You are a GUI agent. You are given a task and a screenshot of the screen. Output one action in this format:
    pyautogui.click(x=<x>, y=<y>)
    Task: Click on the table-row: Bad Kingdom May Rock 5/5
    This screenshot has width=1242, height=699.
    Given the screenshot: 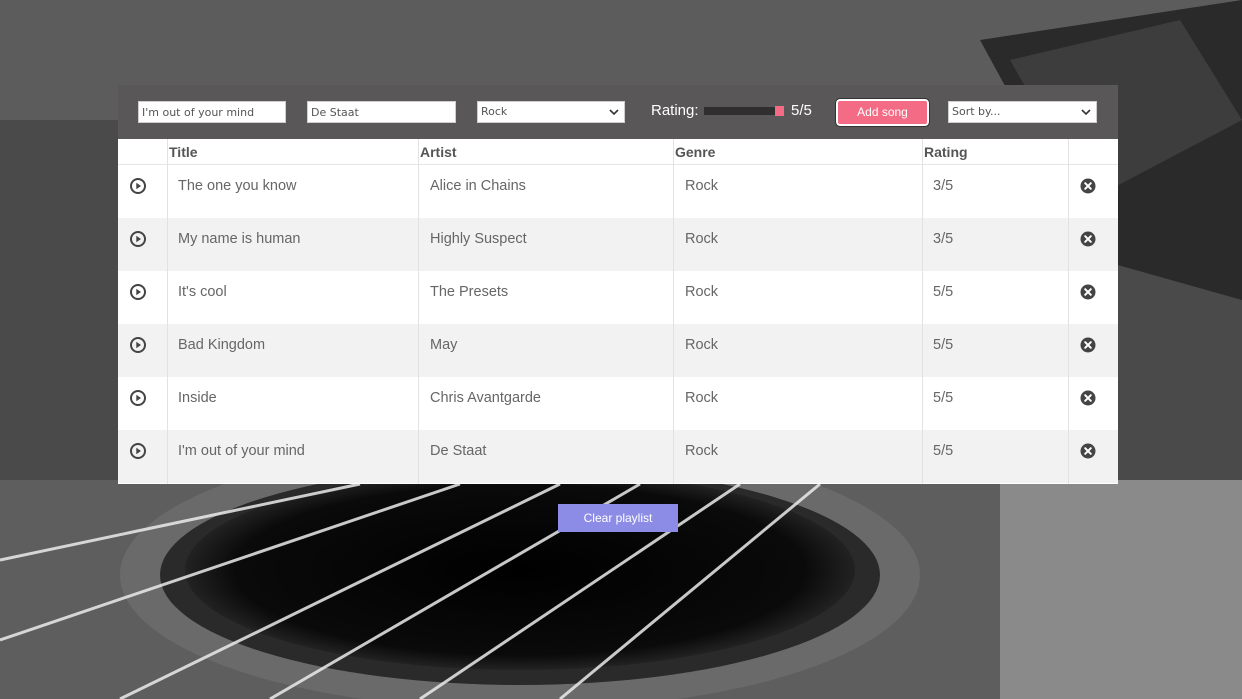 What is the action you would take?
    pyautogui.click(x=618, y=350)
    